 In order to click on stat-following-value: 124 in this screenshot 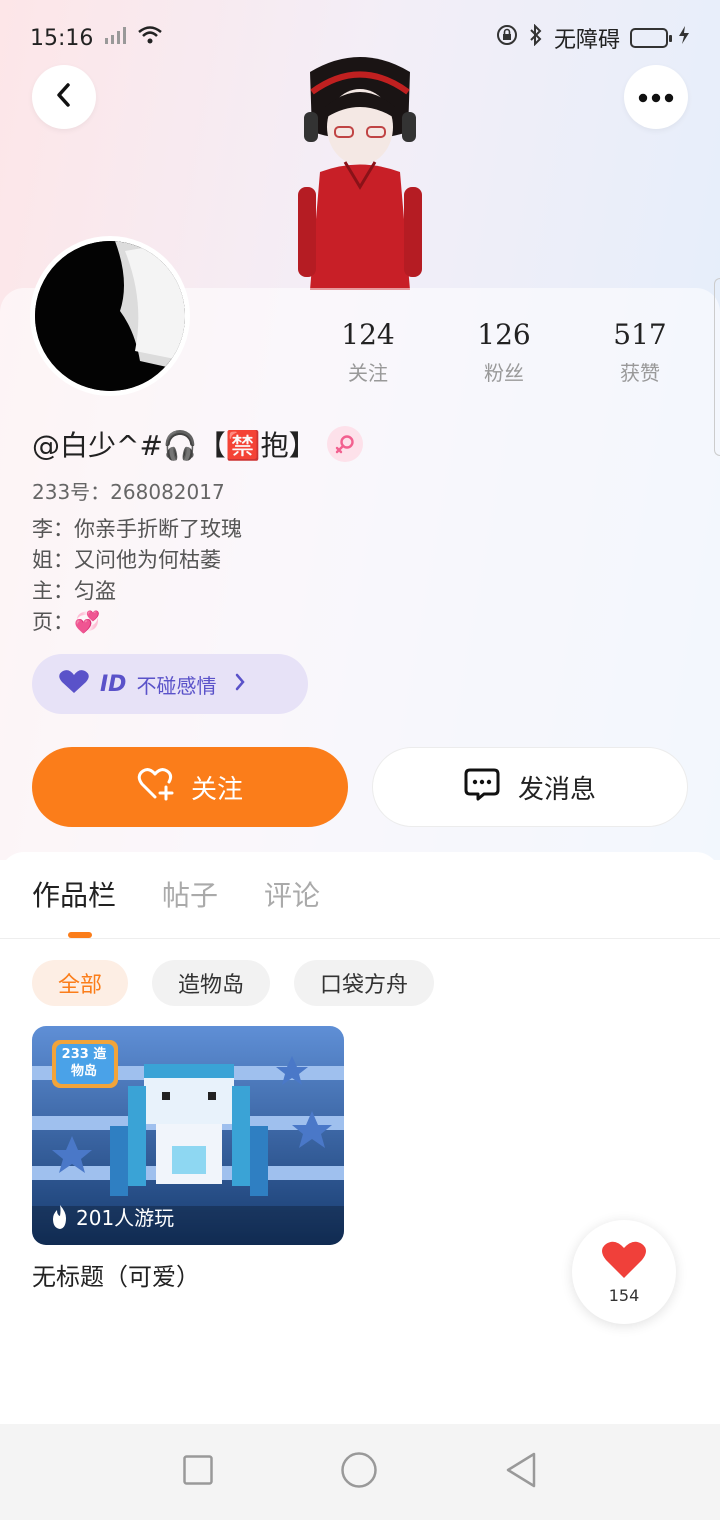, I will do `click(368, 334)`.